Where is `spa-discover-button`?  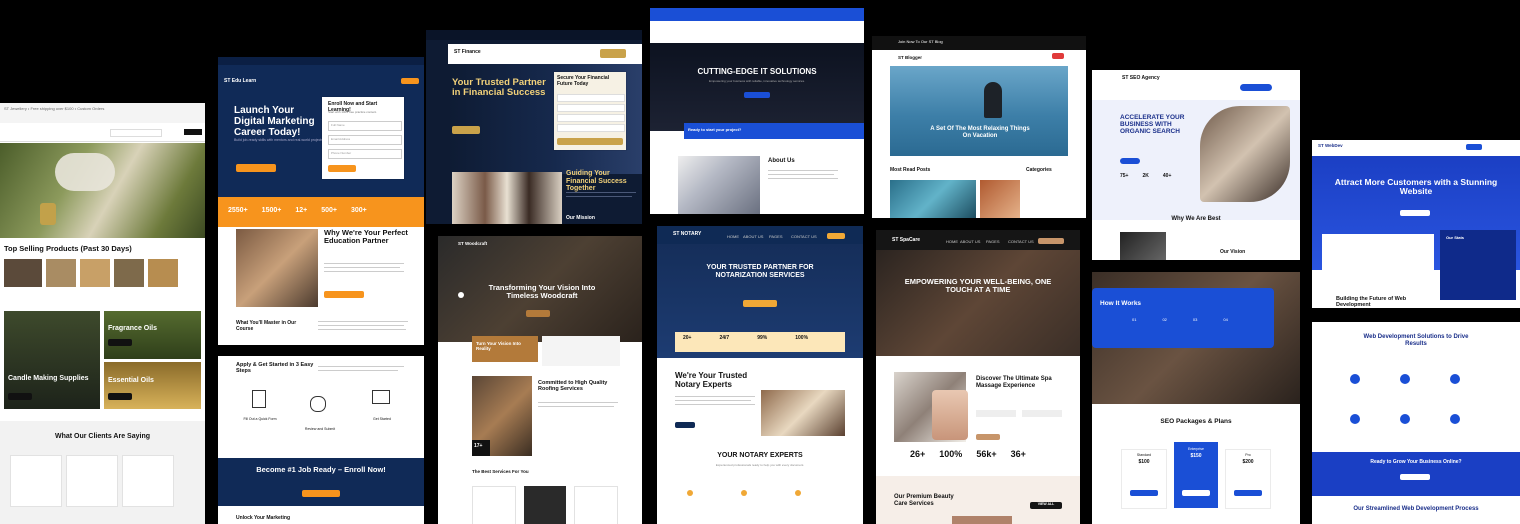
spa-discover-button is located at coordinates (988, 437).